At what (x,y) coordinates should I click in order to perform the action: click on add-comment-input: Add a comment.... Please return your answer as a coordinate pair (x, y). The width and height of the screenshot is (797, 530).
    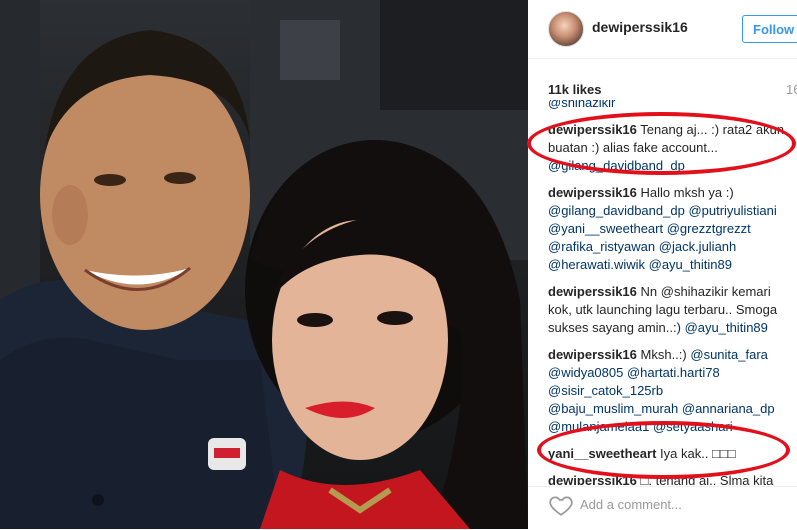
    Looking at the image, I should click on (631, 504).